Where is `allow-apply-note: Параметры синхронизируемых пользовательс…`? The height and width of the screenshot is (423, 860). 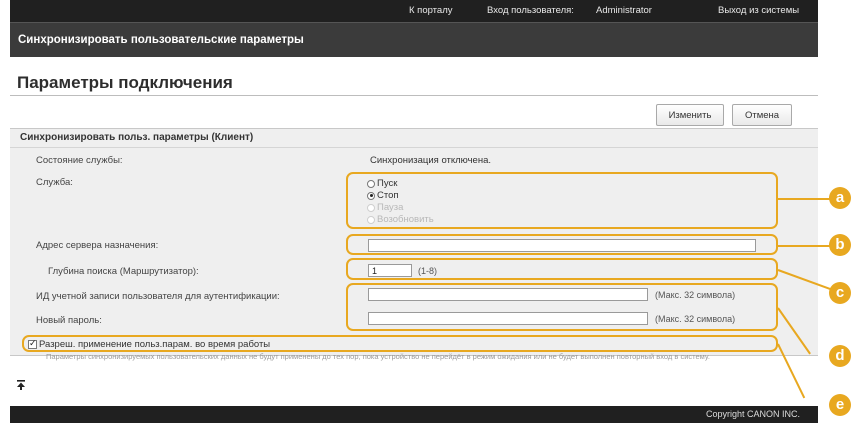 allow-apply-note: Параметры синхронизируемых пользовательс… is located at coordinates (378, 356).